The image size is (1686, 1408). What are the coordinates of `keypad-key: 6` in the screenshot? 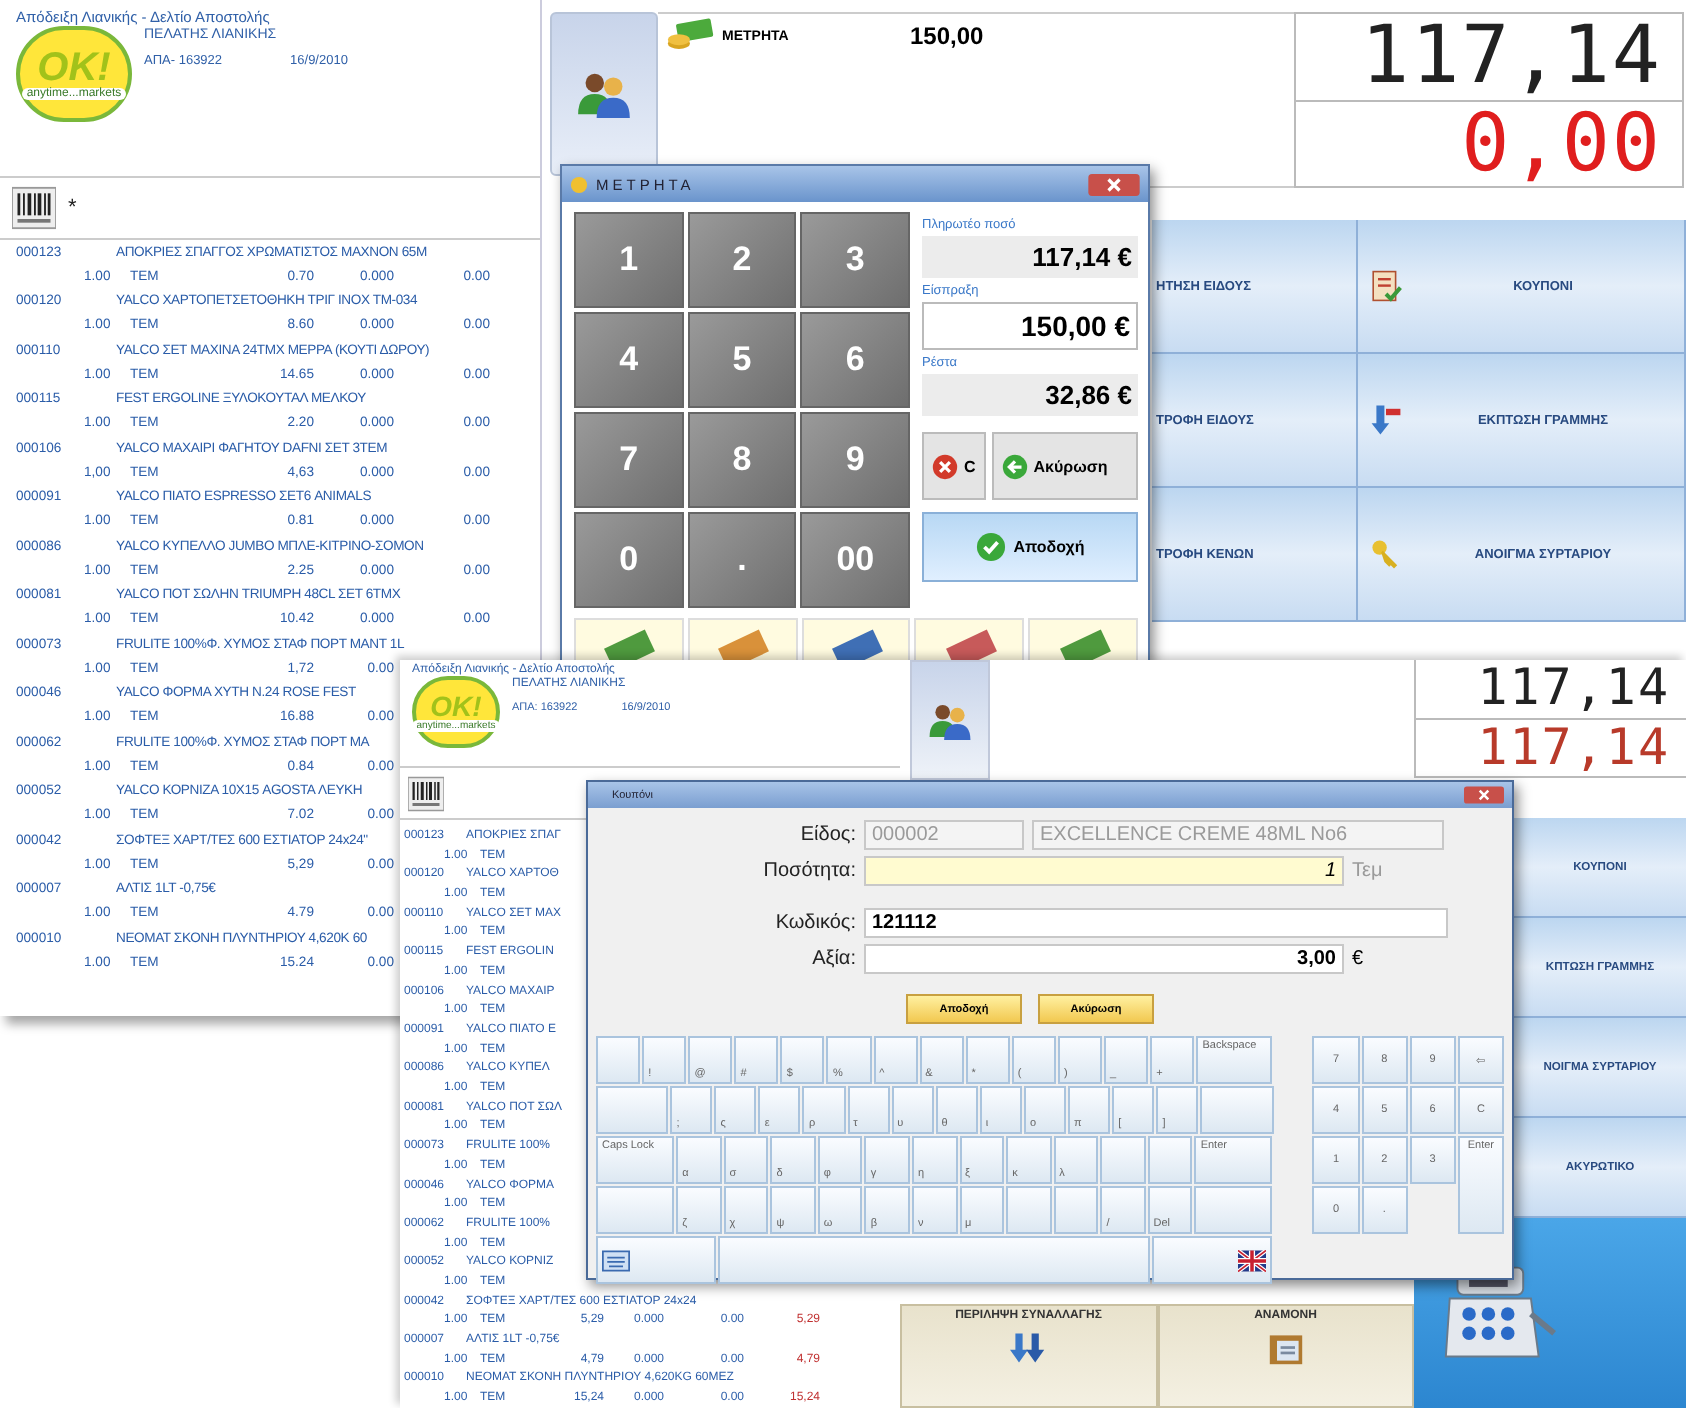 It's located at (855, 360).